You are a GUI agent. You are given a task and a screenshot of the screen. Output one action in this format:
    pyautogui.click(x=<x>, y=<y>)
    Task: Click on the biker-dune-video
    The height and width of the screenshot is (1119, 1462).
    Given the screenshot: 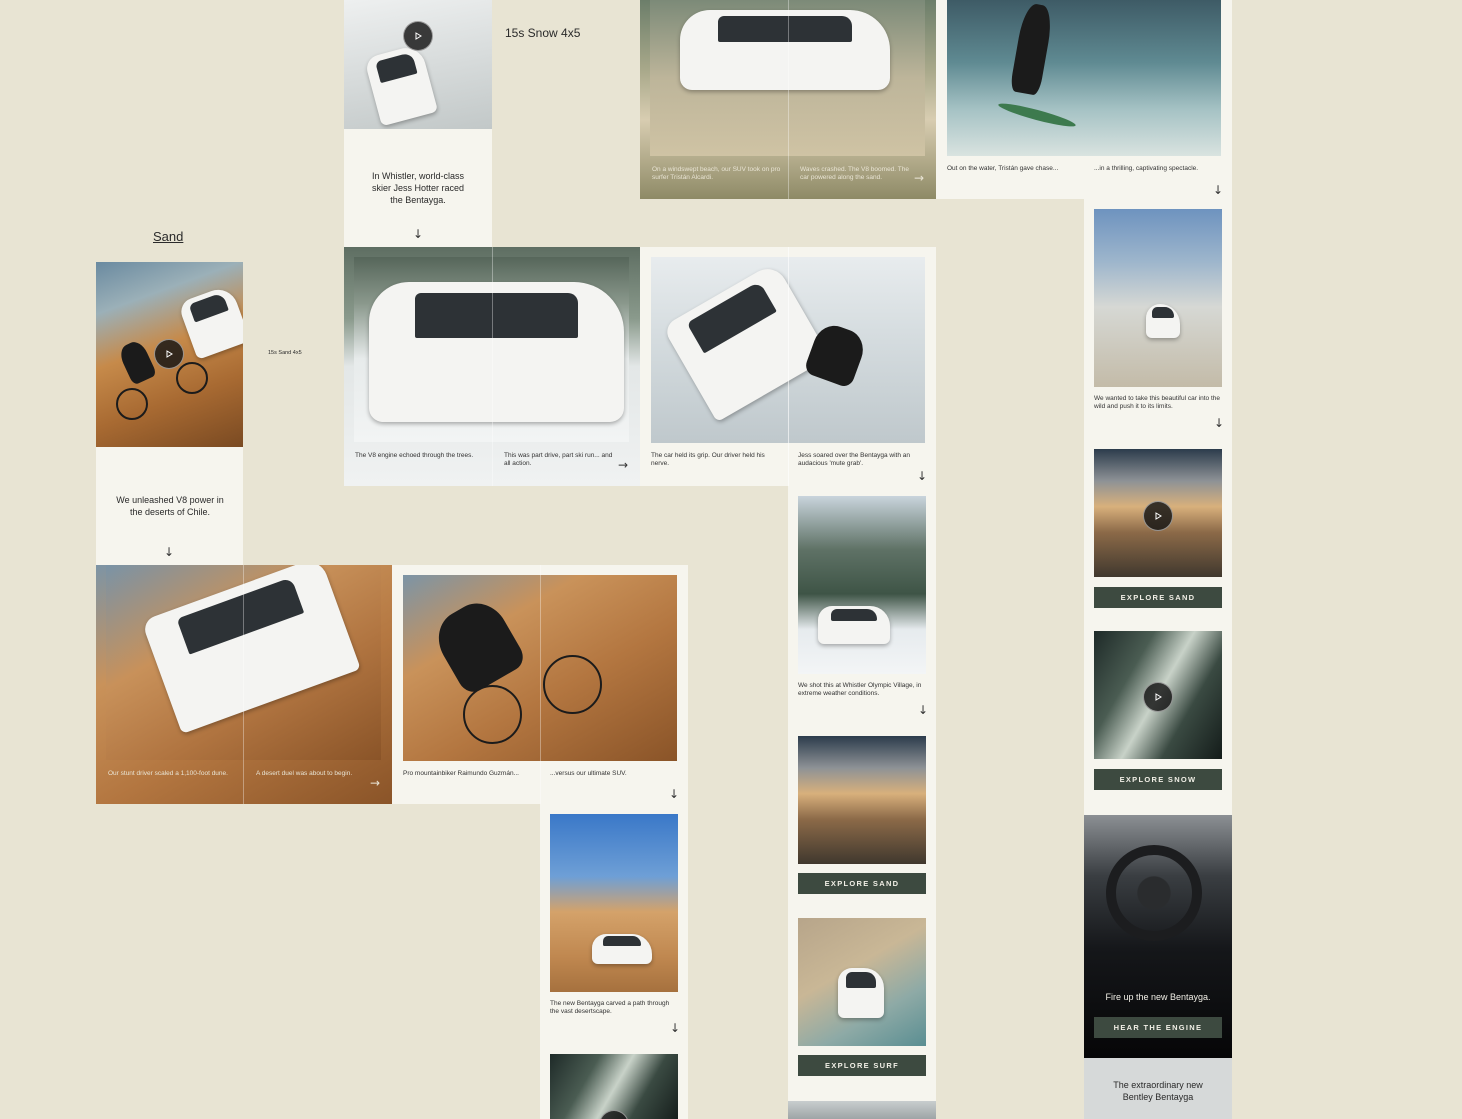 What is the action you would take?
    pyautogui.click(x=169, y=354)
    